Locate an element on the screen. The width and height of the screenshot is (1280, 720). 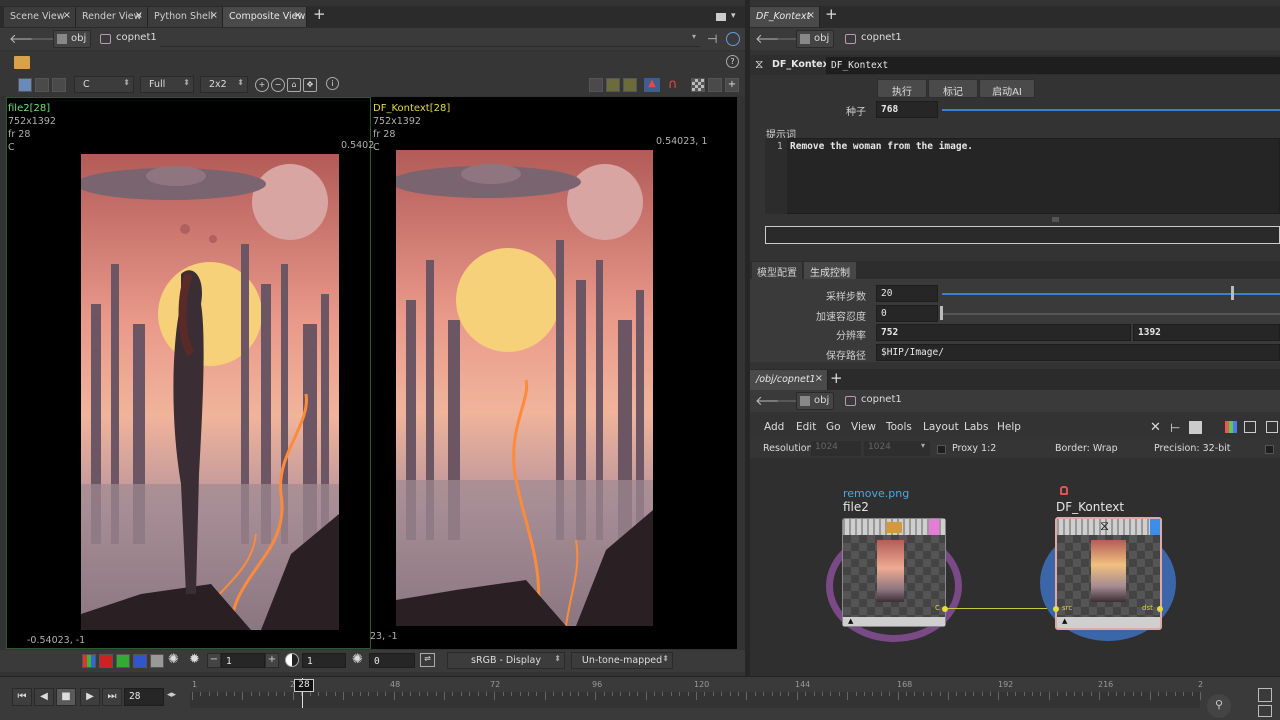
node-kontext-input is located at coordinates (1056, 609).